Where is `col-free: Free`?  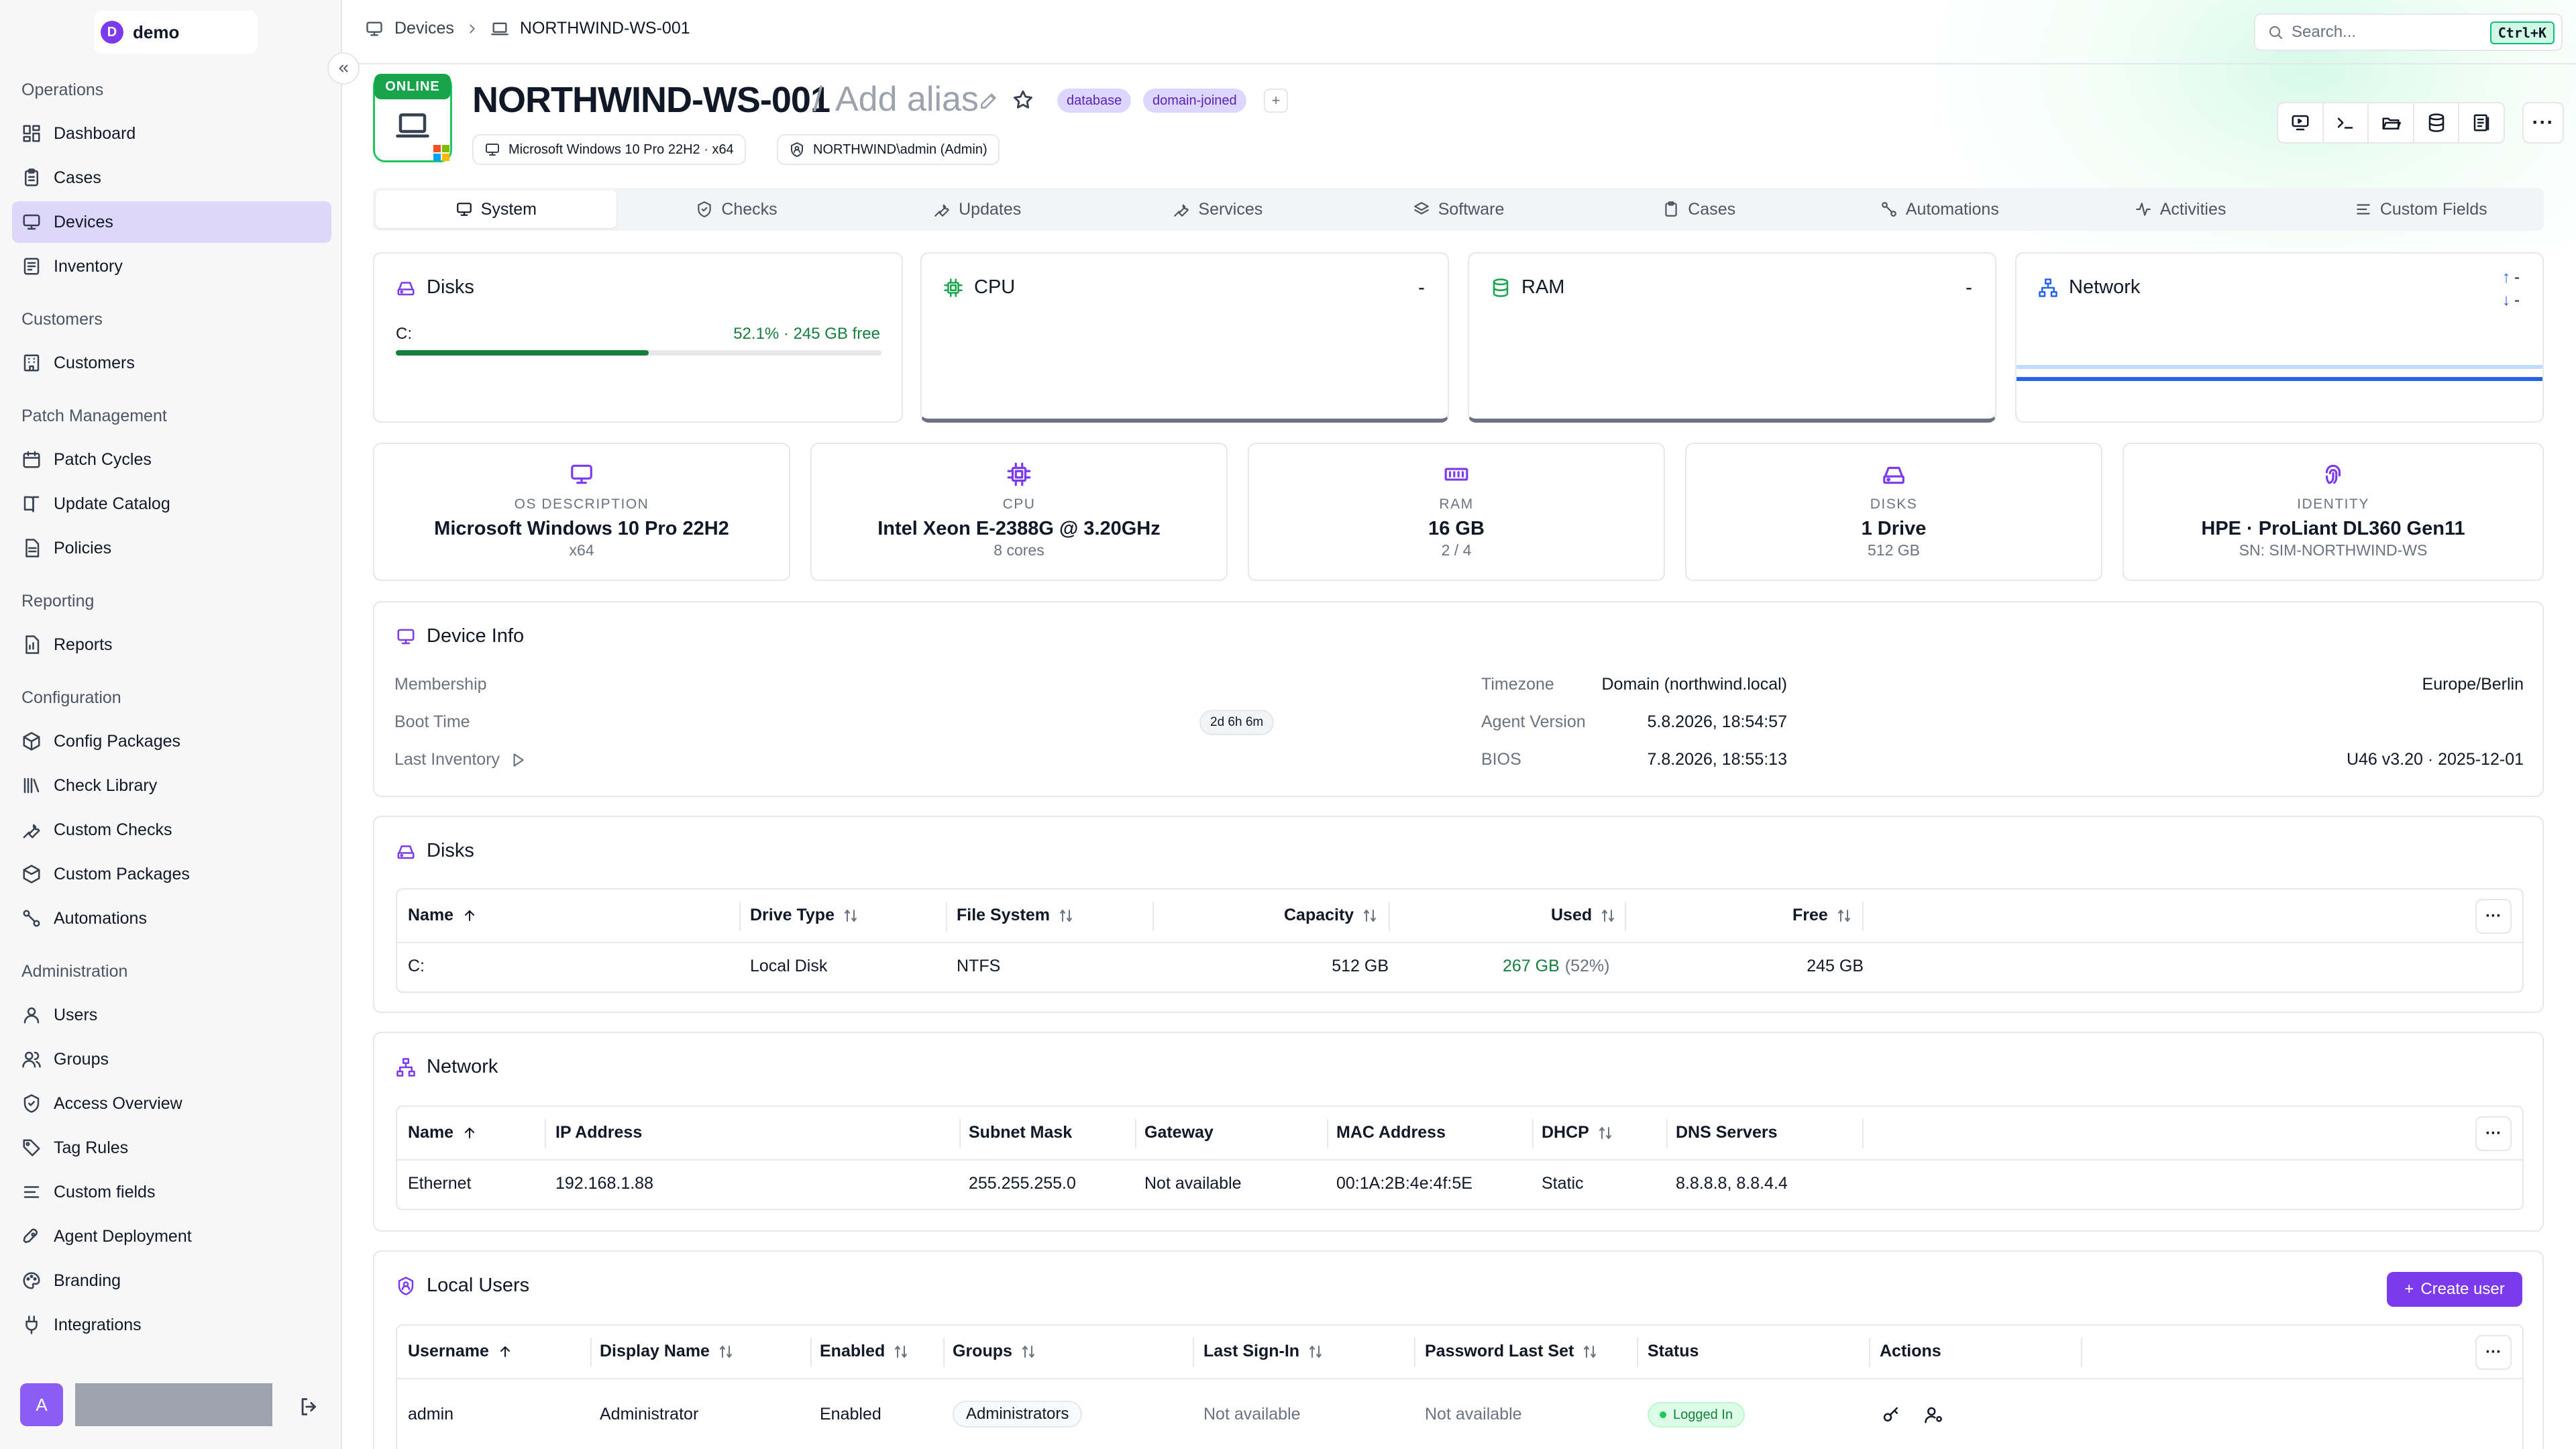 col-free: Free is located at coordinates (1822, 915).